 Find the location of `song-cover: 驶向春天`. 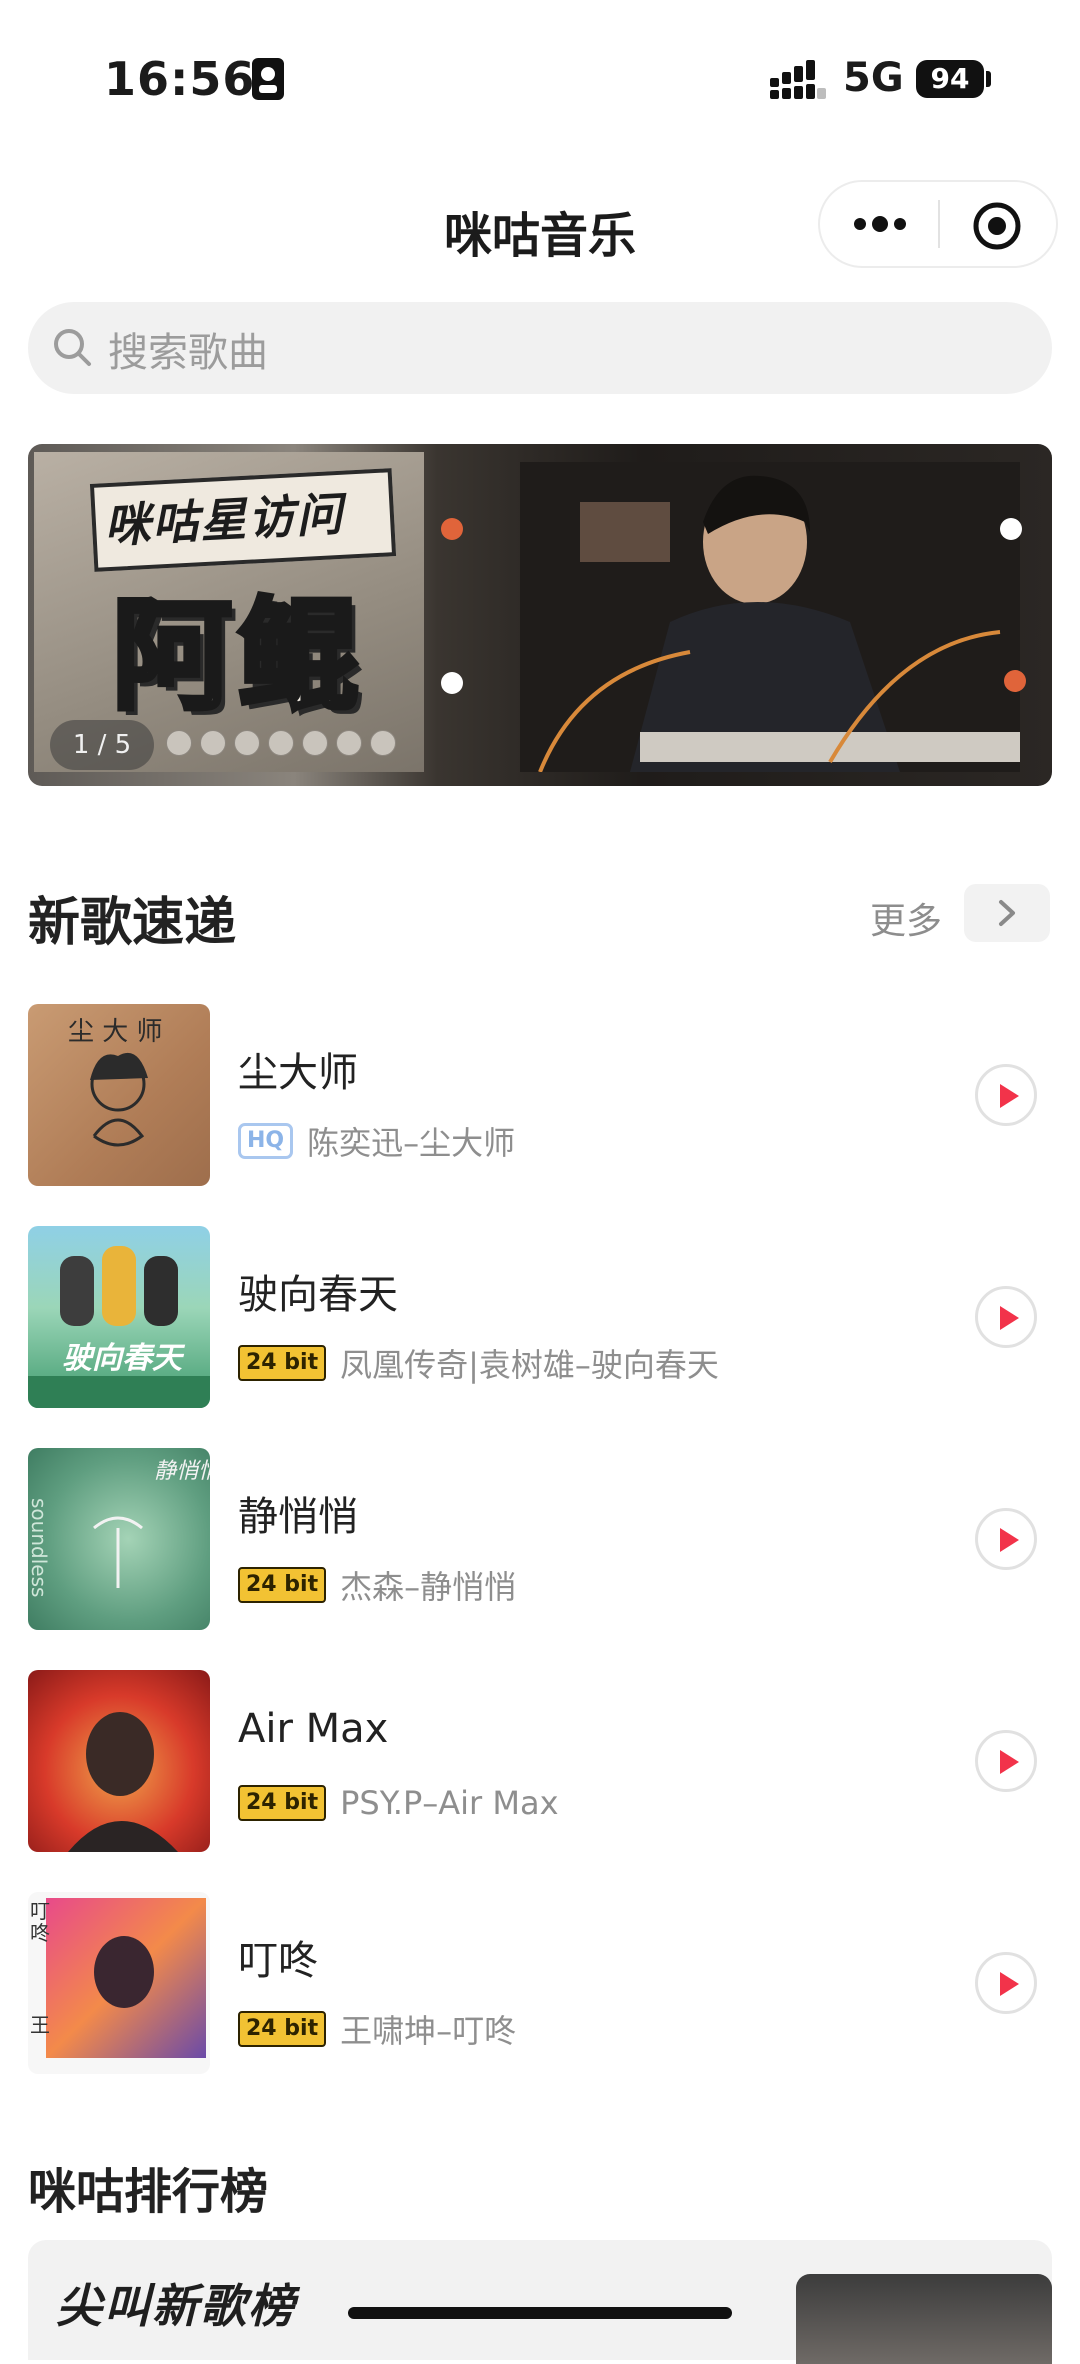

song-cover: 驶向春天 is located at coordinates (119, 1317).